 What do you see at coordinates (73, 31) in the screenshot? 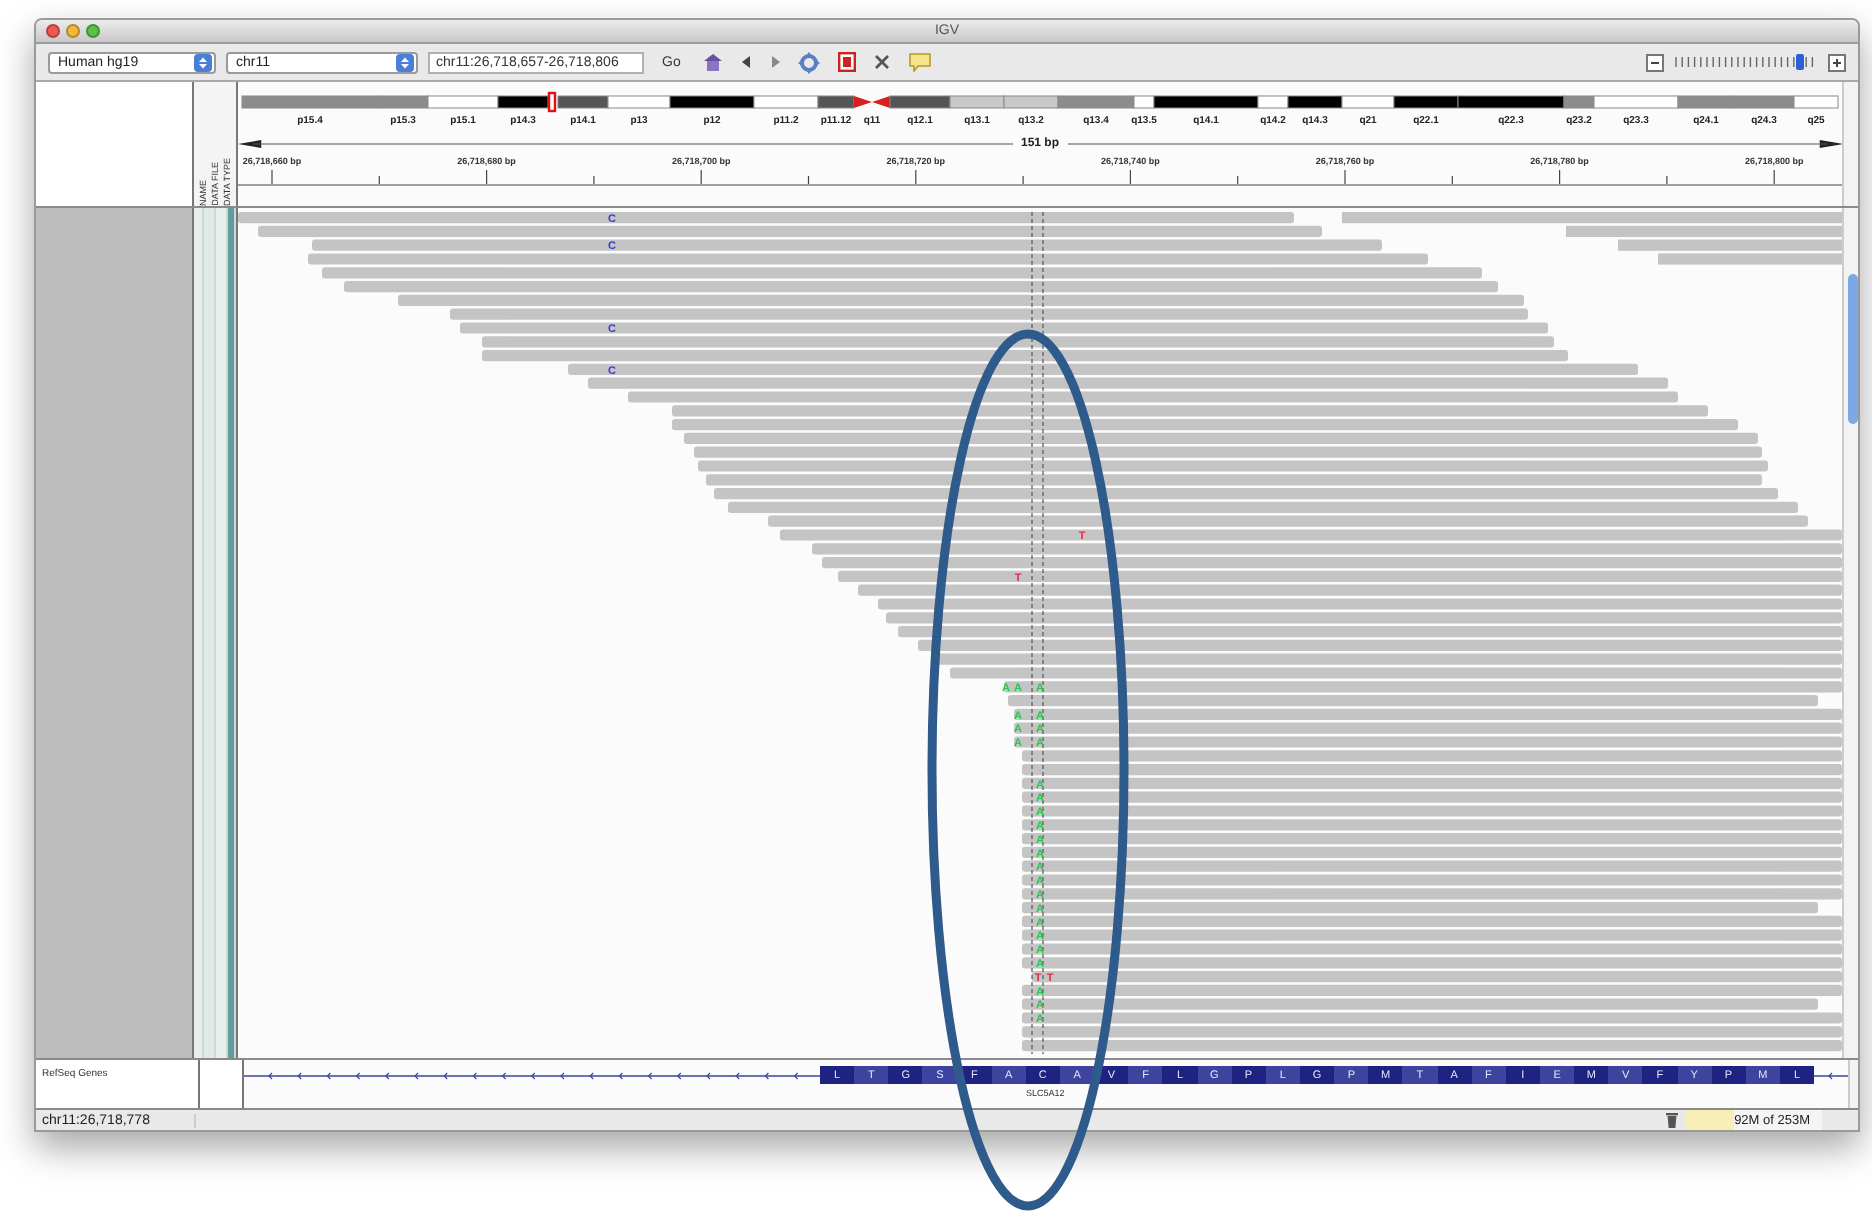
I see `minimize-button` at bounding box center [73, 31].